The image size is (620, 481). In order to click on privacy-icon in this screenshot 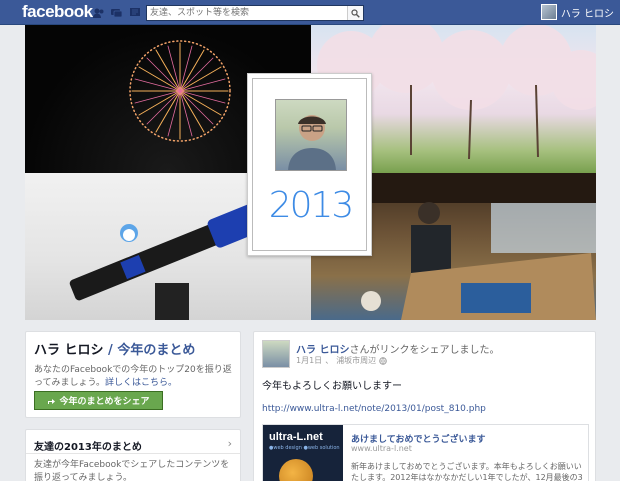, I will do `click(383, 360)`.